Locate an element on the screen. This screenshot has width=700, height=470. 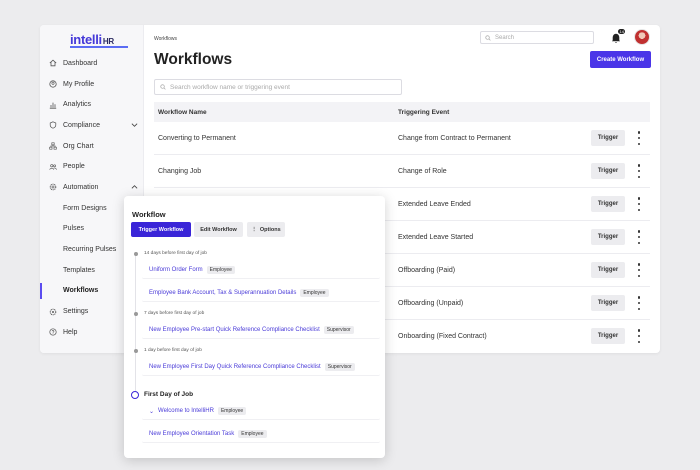
home-icon is located at coordinates (53, 63).